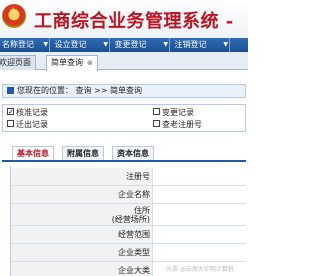 The image size is (320, 276). What do you see at coordinates (200, 252) in the screenshot?
I see `company-type-field` at bounding box center [200, 252].